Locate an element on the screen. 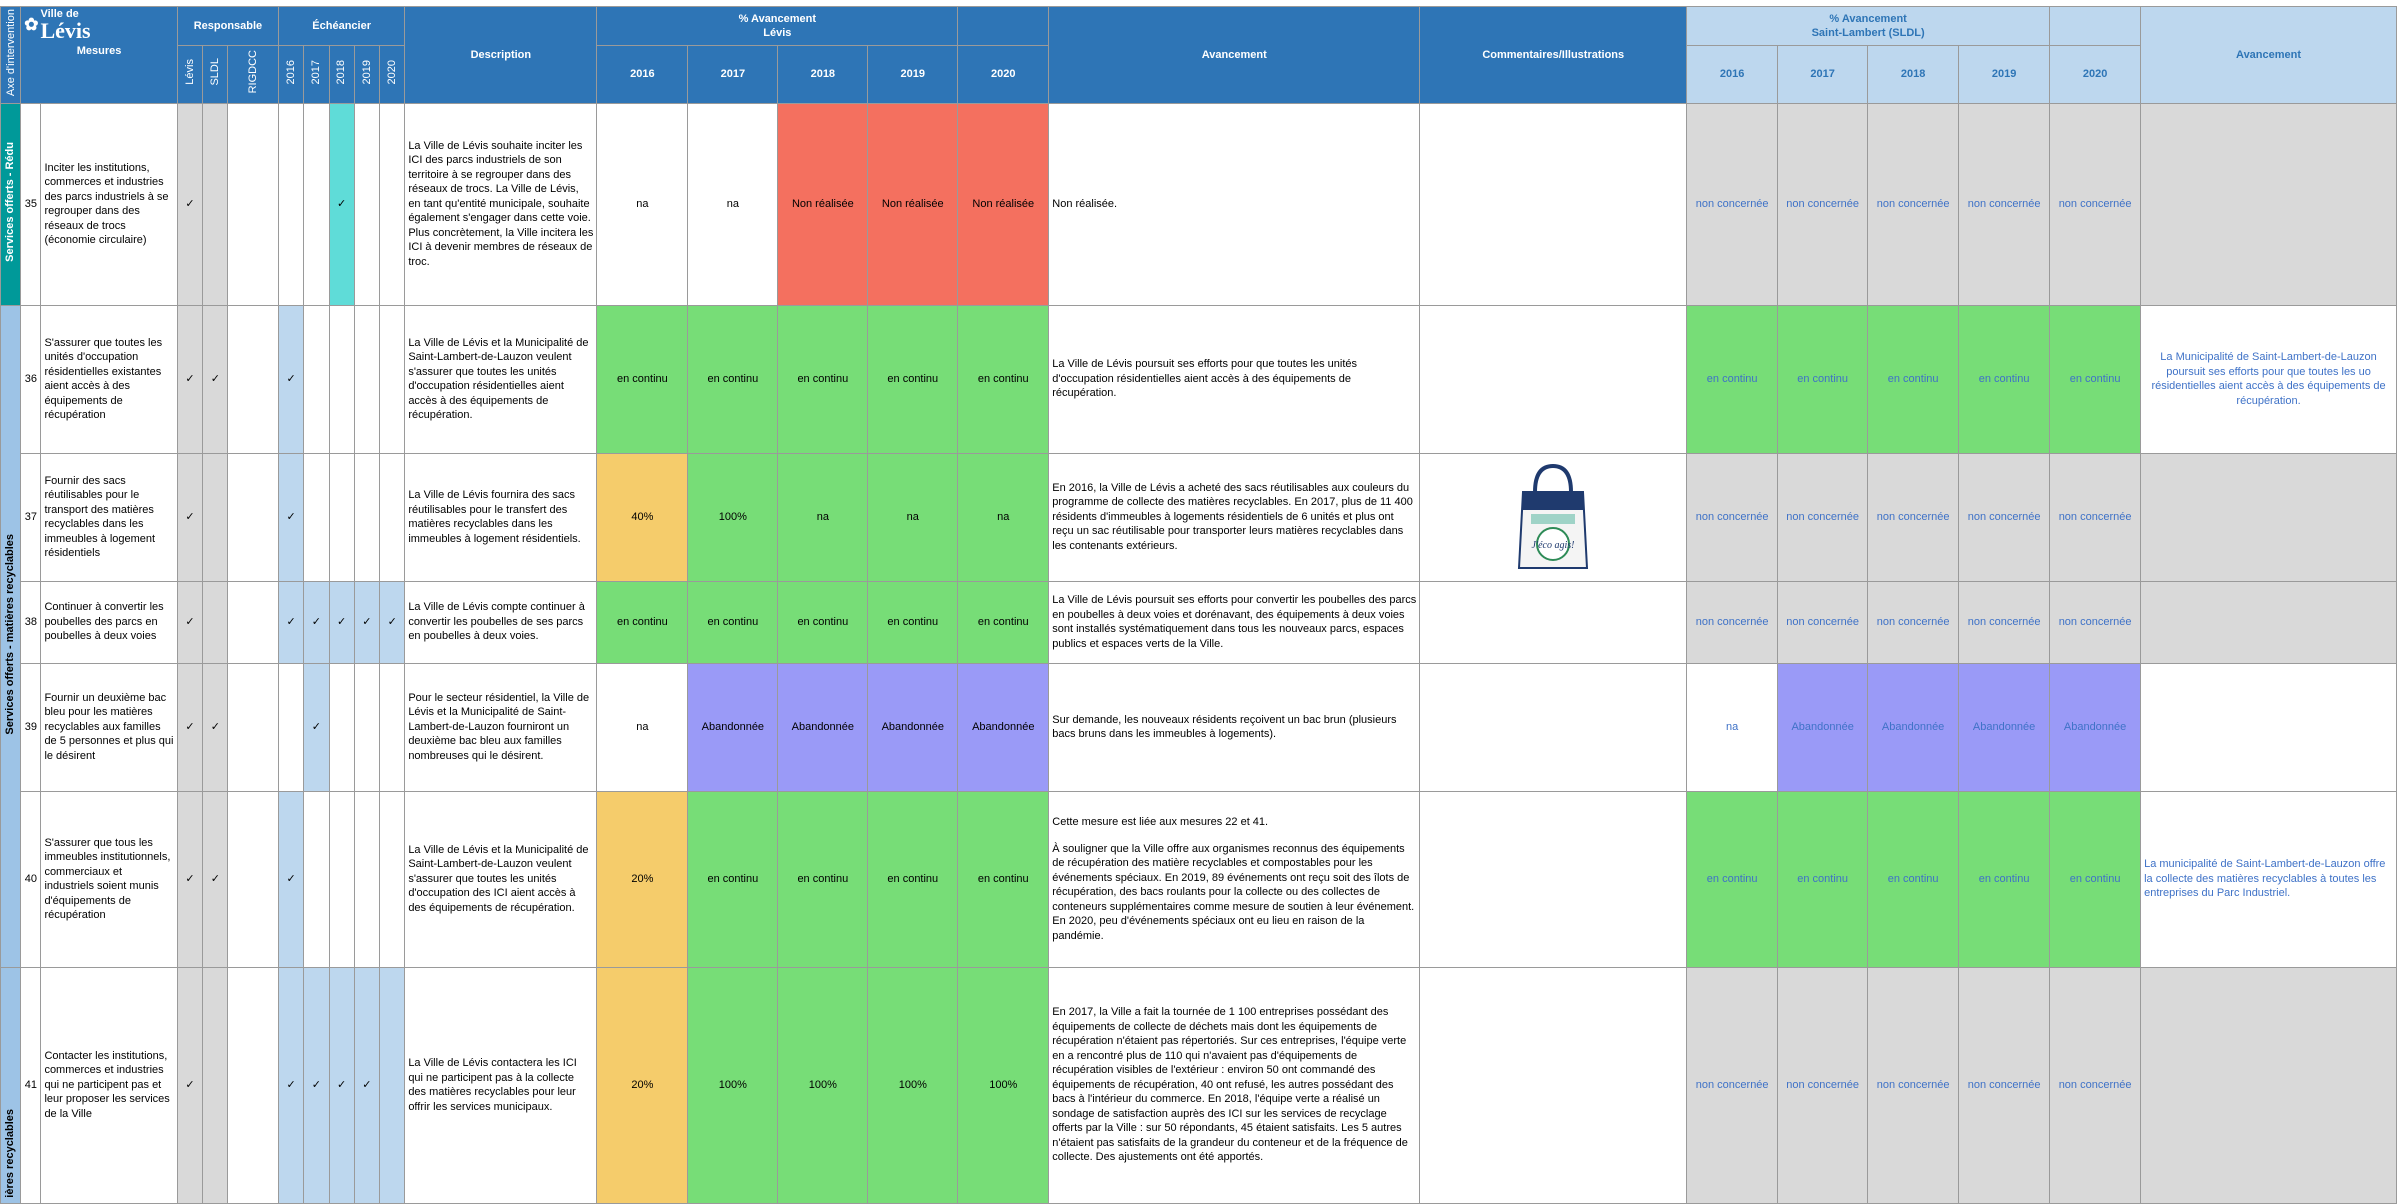 This screenshot has height=1204, width=2397. levis-2016-header: 2016 is located at coordinates (642, 74).